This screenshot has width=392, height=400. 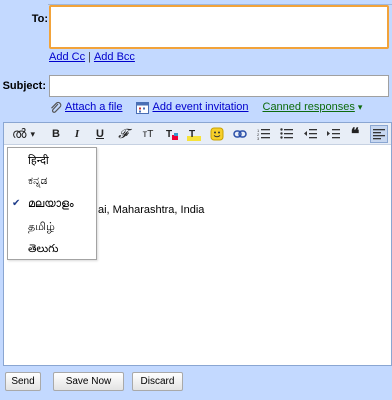 I want to click on font-size-button: тT, so click(x=148, y=134).